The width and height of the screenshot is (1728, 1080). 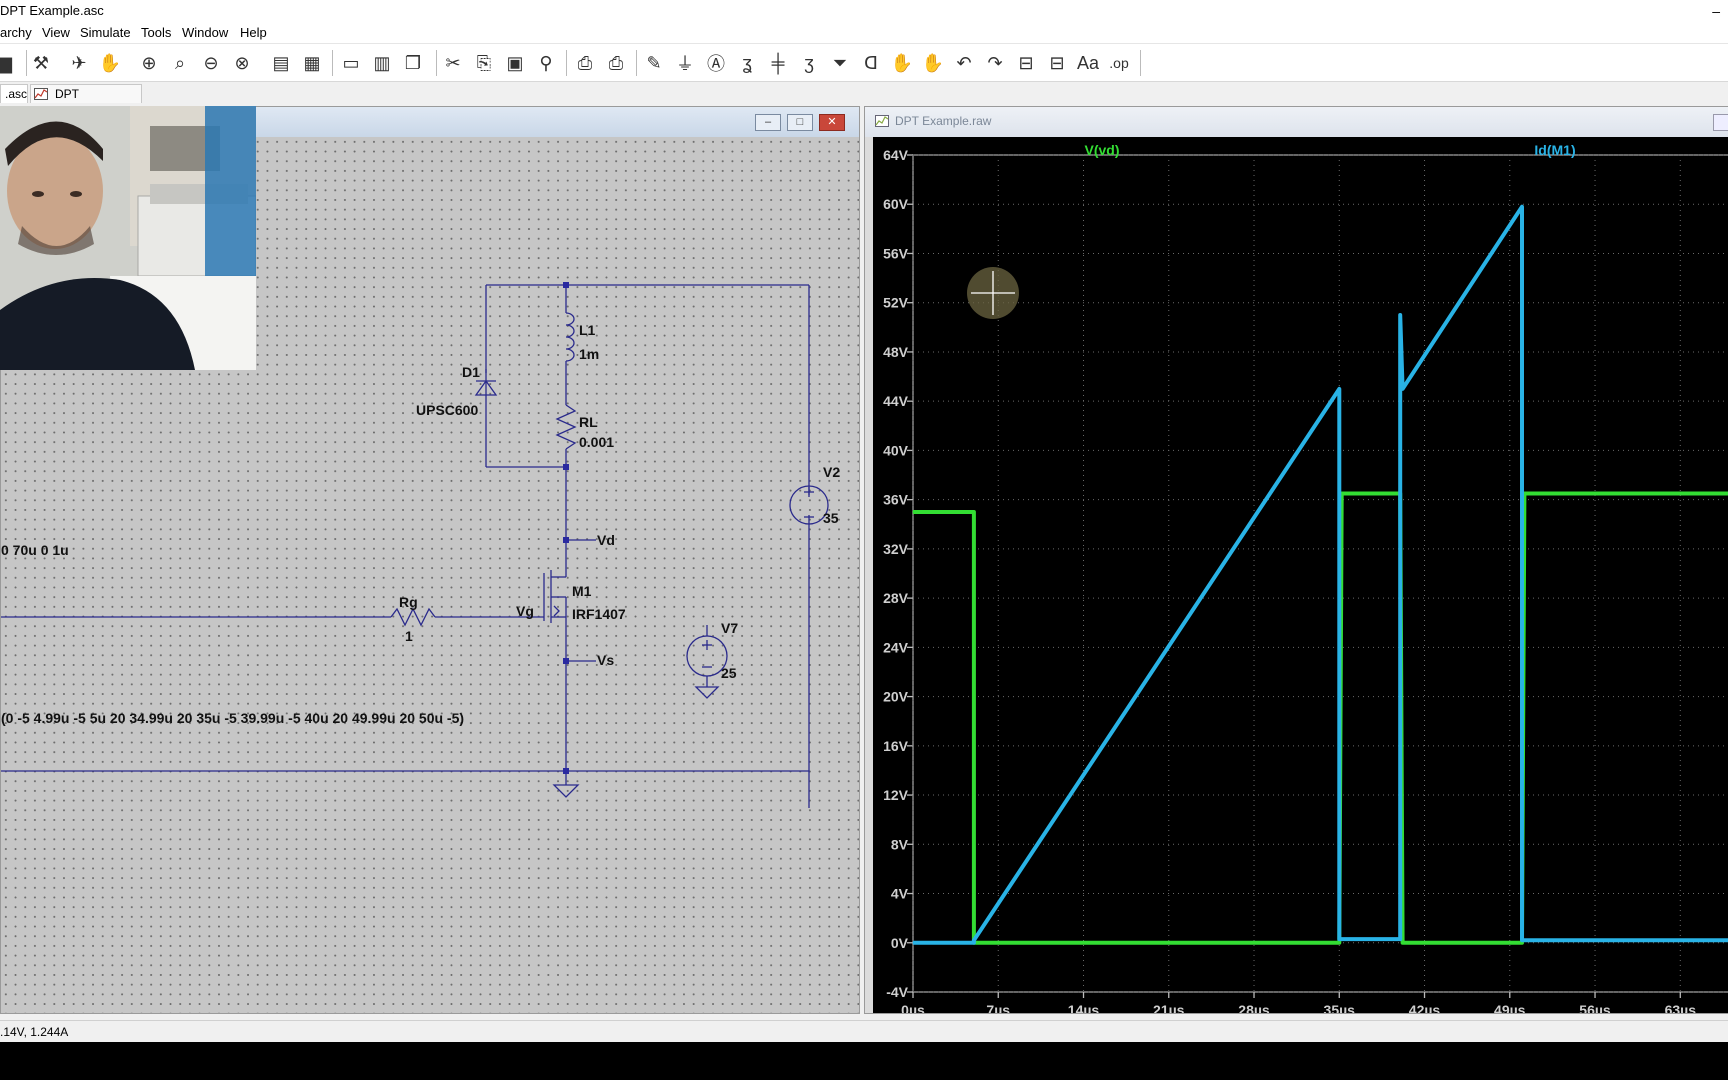 What do you see at coordinates (831, 518) in the screenshot?
I see `v2-value: 35` at bounding box center [831, 518].